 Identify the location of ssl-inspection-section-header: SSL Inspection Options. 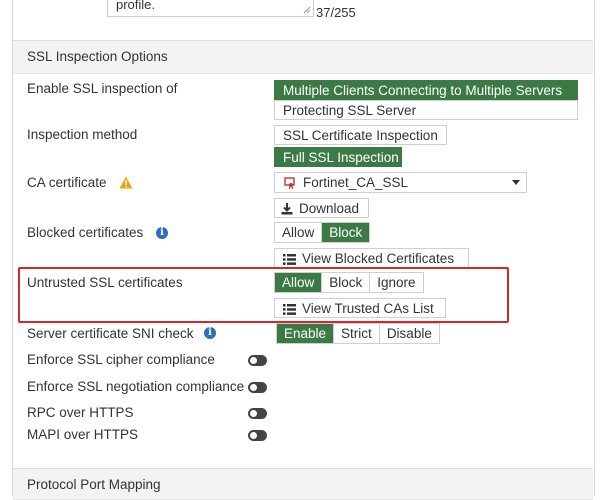
(303, 57).